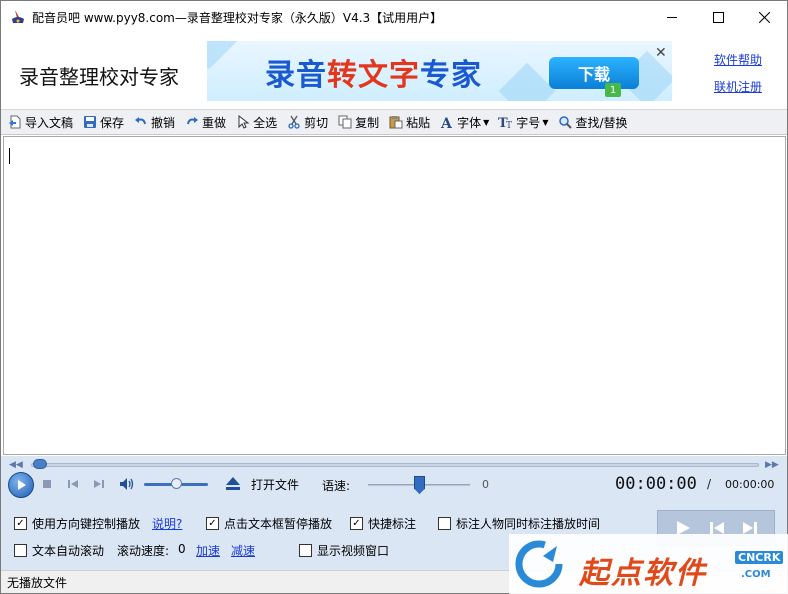 Image resolution: width=788 pixels, height=594 pixels. What do you see at coordinates (20, 523) in the screenshot?
I see `arrow-keys-checkbox: ✓` at bounding box center [20, 523].